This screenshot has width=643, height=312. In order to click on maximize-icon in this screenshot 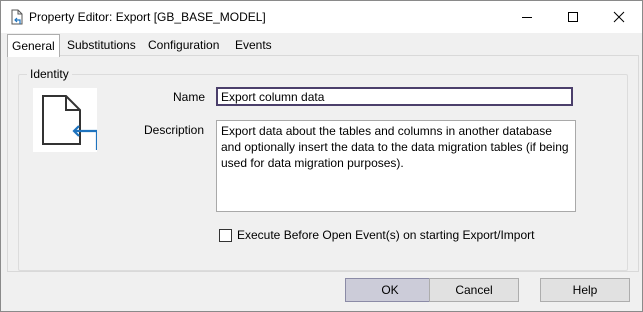, I will do `click(573, 17)`.